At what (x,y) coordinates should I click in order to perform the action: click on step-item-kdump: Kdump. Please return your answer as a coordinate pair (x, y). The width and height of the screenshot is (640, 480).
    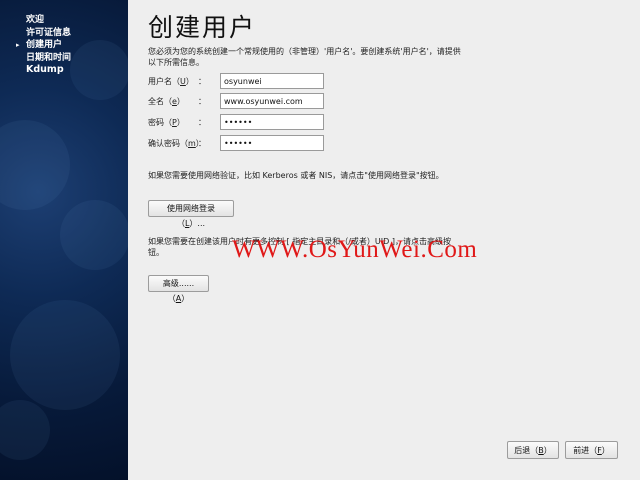
    Looking at the image, I should click on (64, 70).